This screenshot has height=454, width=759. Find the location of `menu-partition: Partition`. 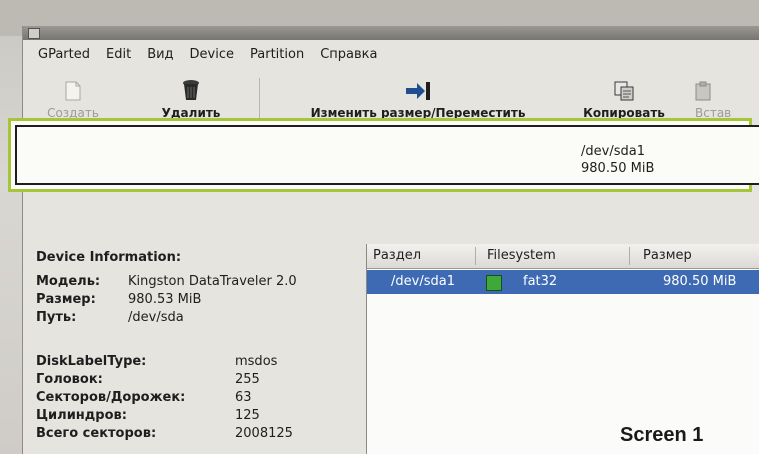

menu-partition: Partition is located at coordinates (277, 54).